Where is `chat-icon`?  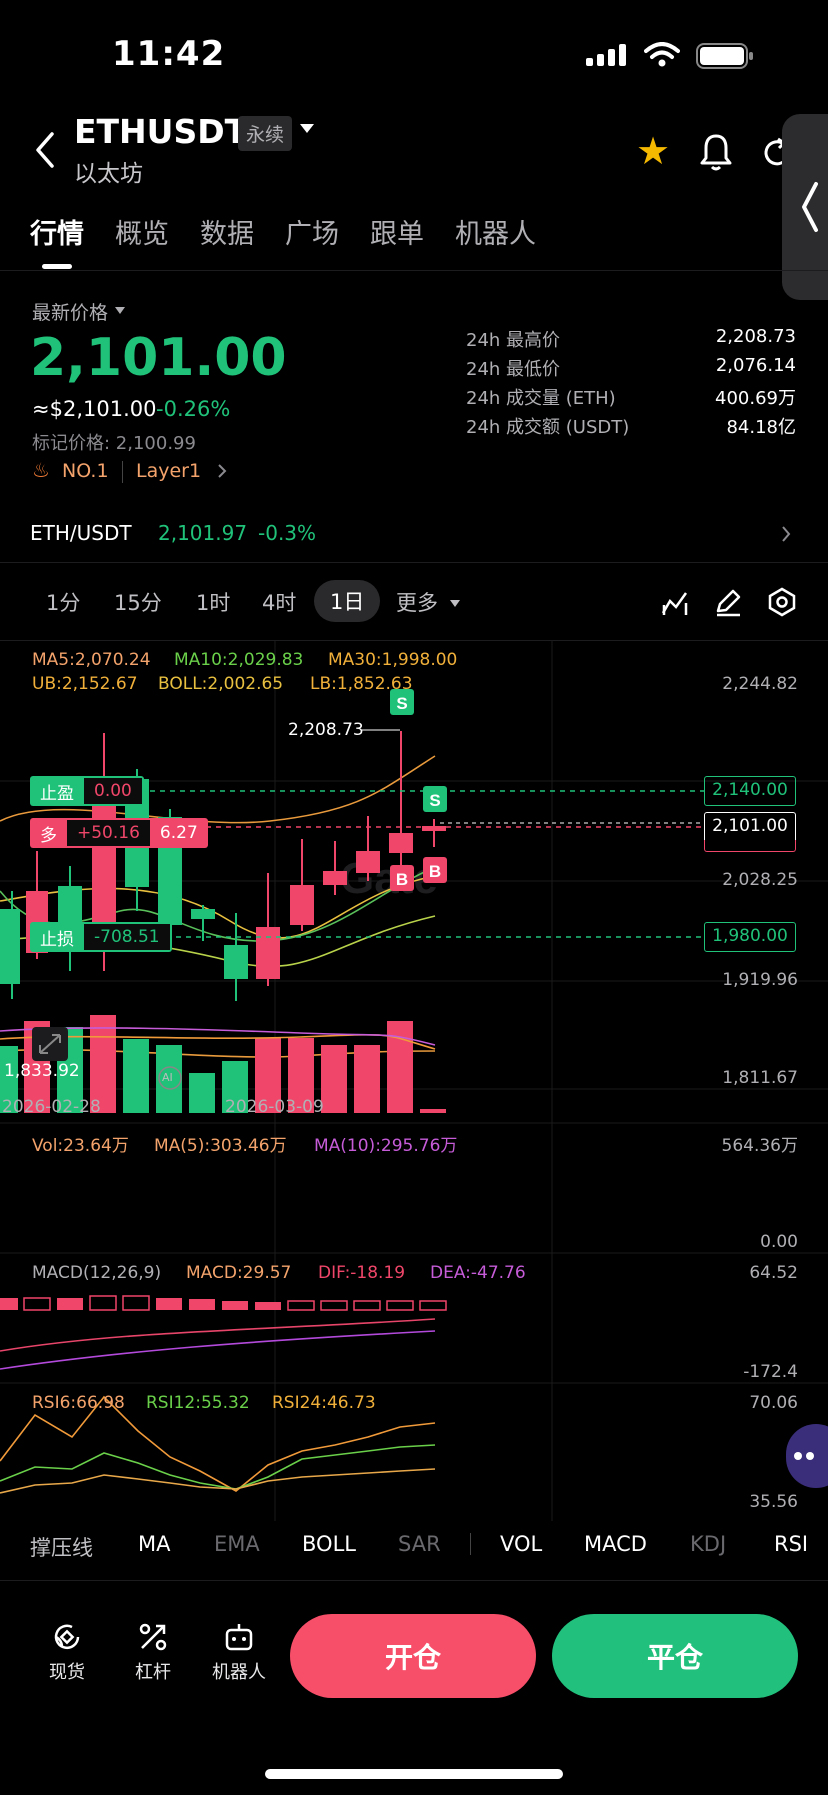
chat-icon is located at coordinates (804, 1456).